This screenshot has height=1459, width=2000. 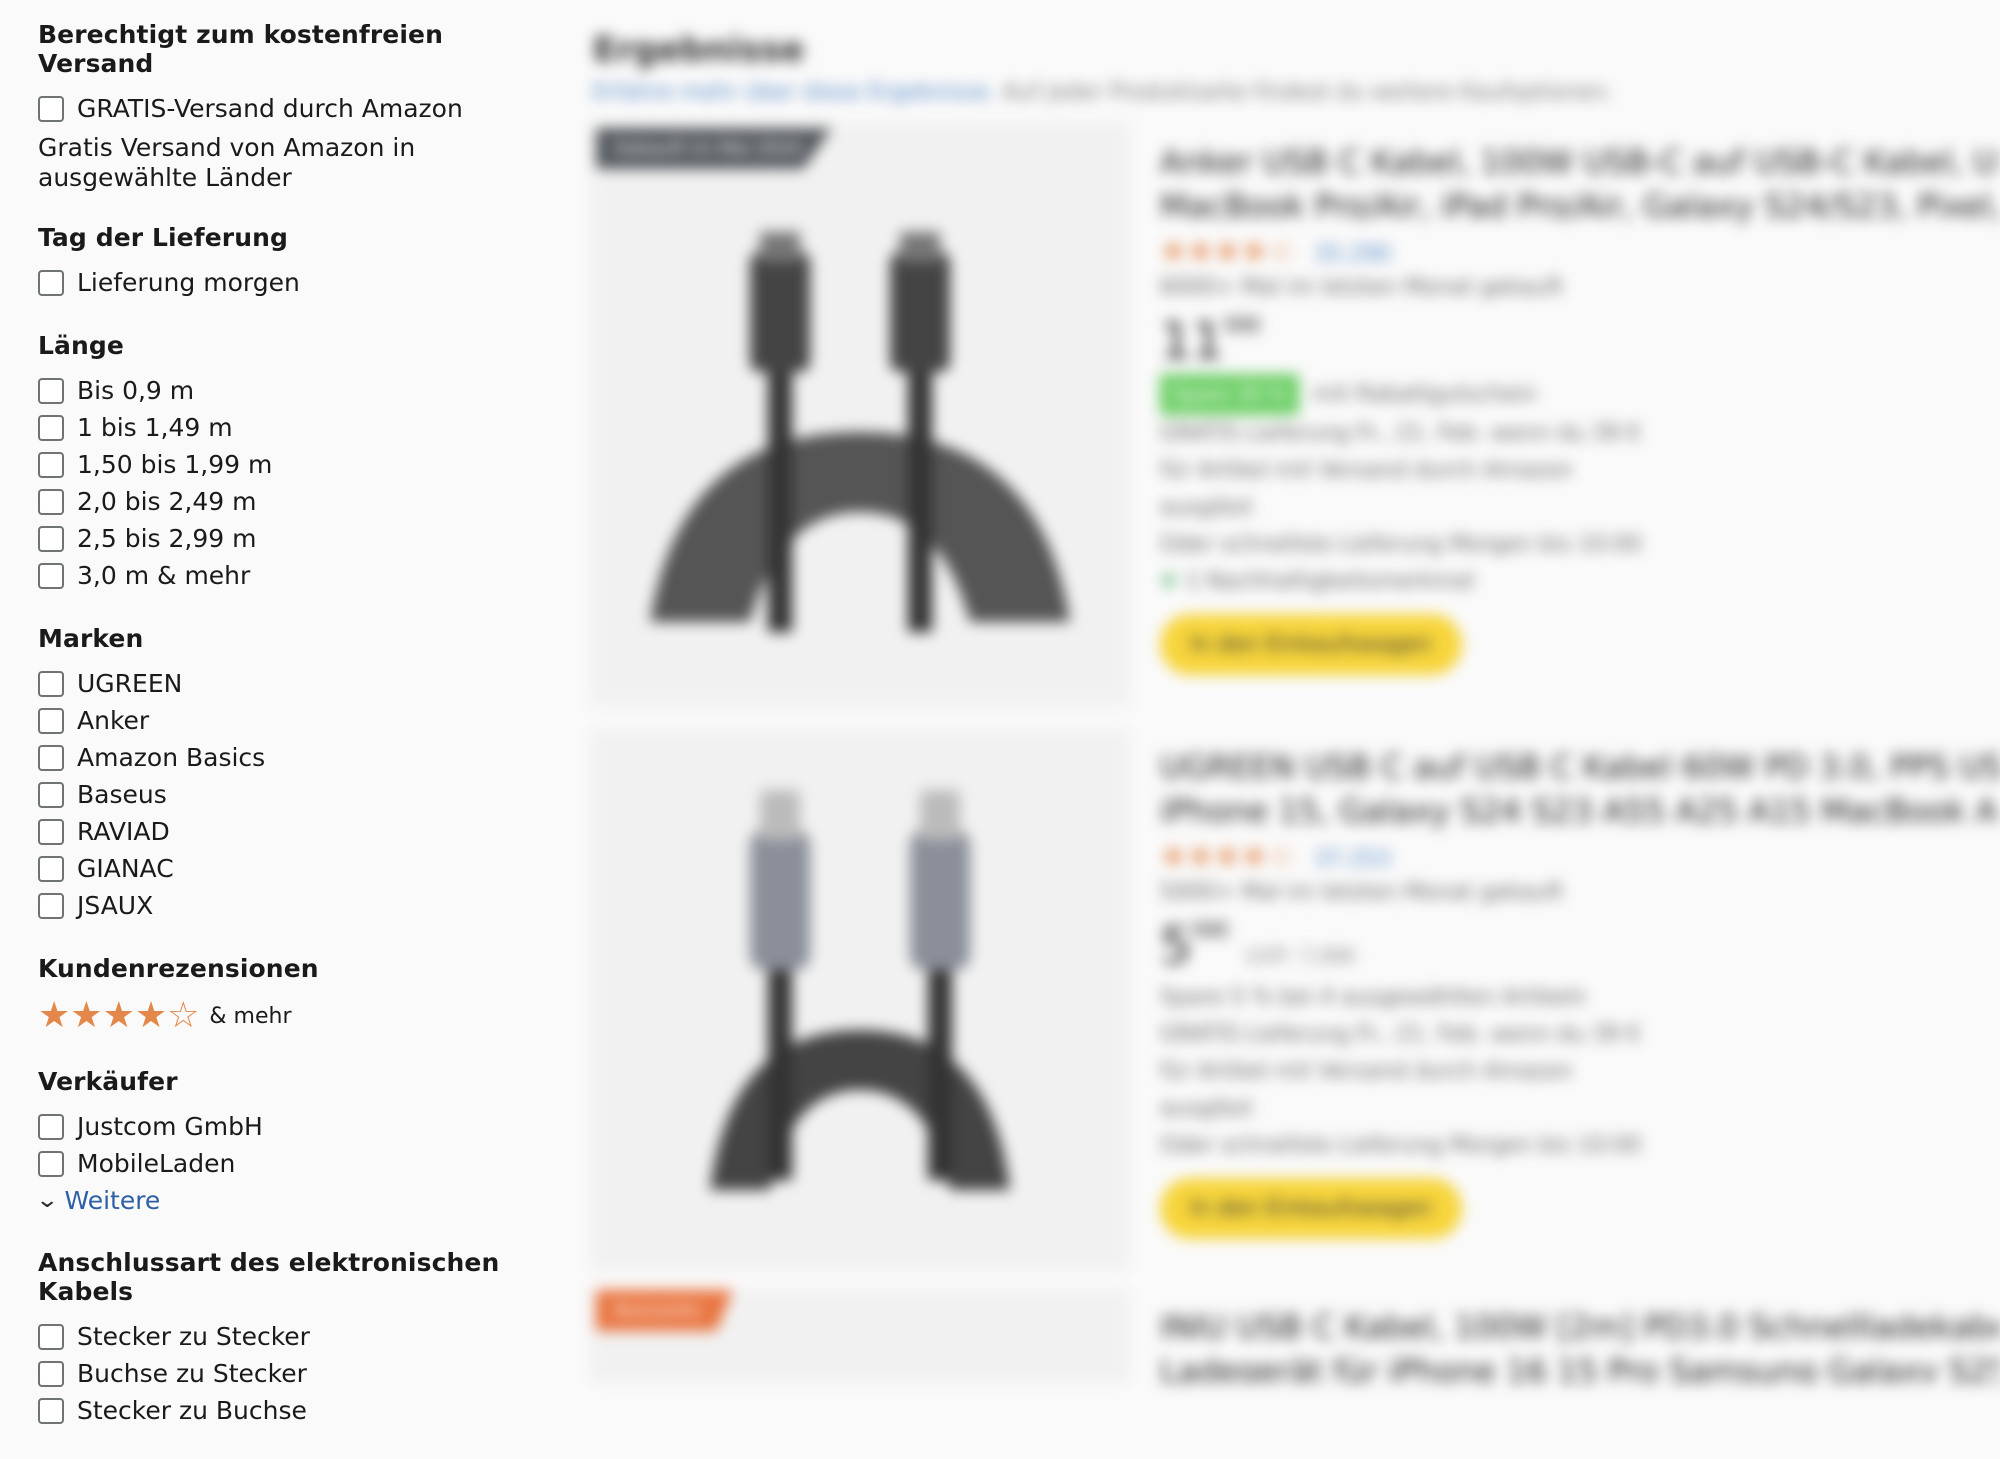 What do you see at coordinates (164, 575) in the screenshot?
I see `option-label: 3,0 m & mehr` at bounding box center [164, 575].